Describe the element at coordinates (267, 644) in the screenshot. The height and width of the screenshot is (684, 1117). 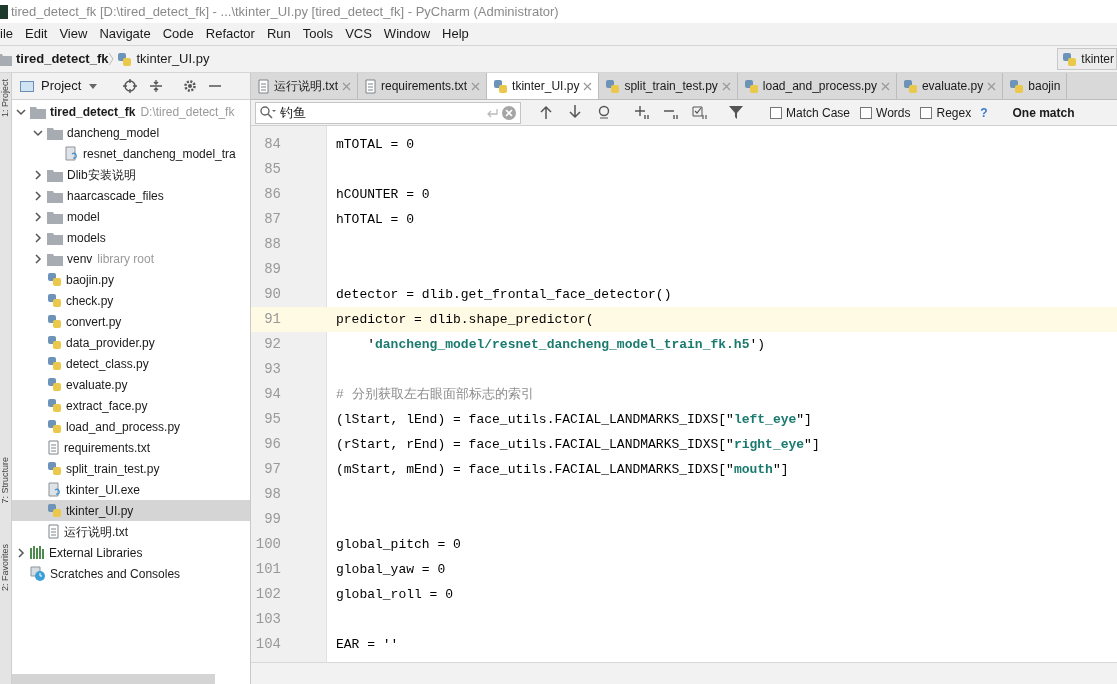
I see `line-number: 104` at that location.